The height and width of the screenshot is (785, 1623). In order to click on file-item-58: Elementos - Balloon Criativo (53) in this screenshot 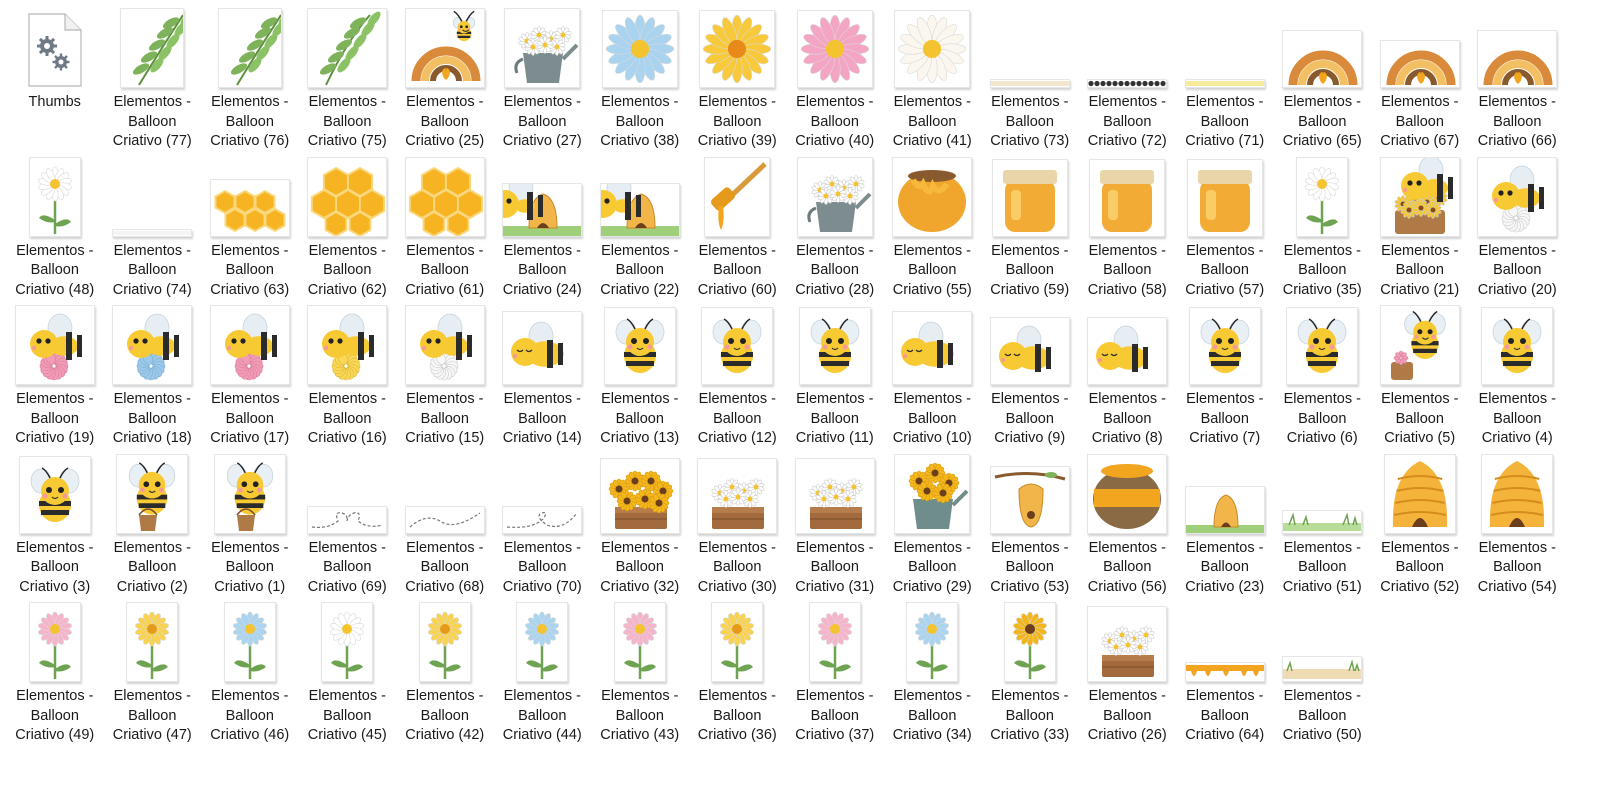, I will do `click(1030, 524)`.